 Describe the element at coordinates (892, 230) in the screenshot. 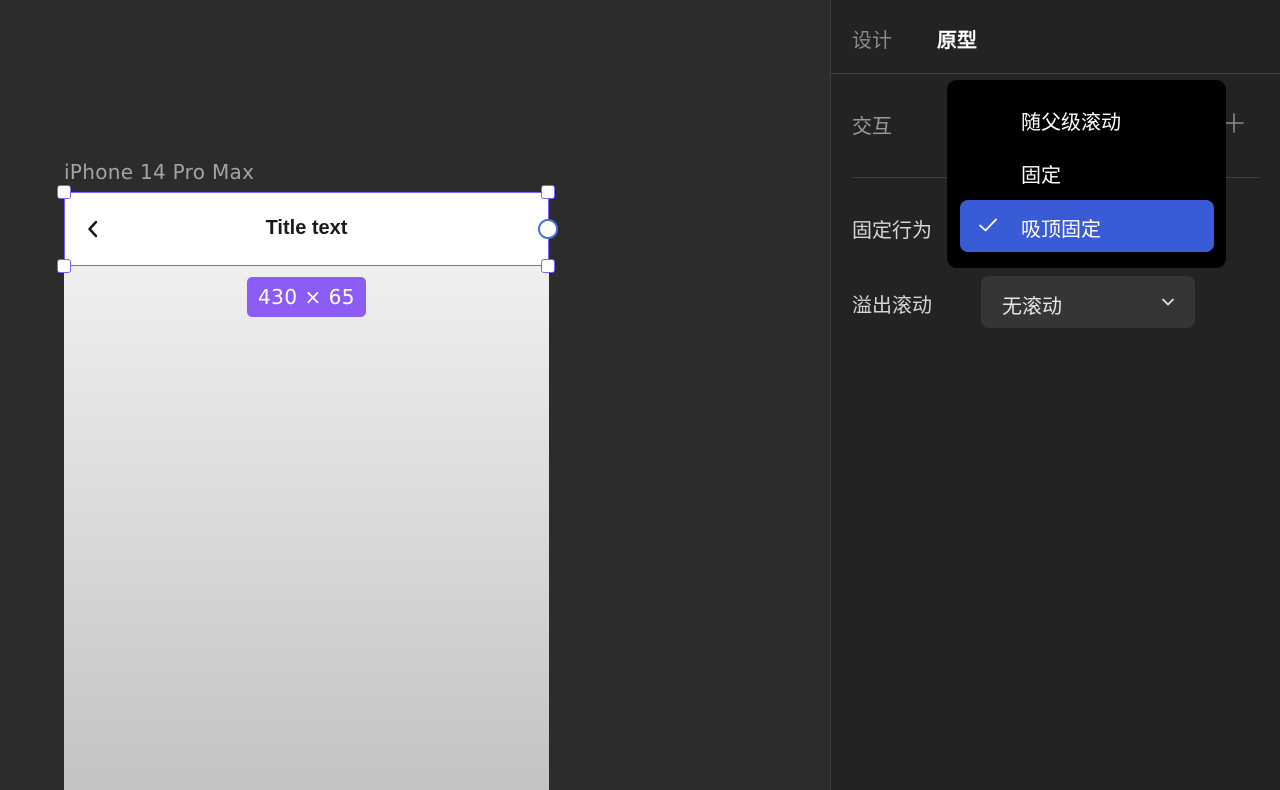

I see `fixed-behavior-label: 固定行为` at that location.